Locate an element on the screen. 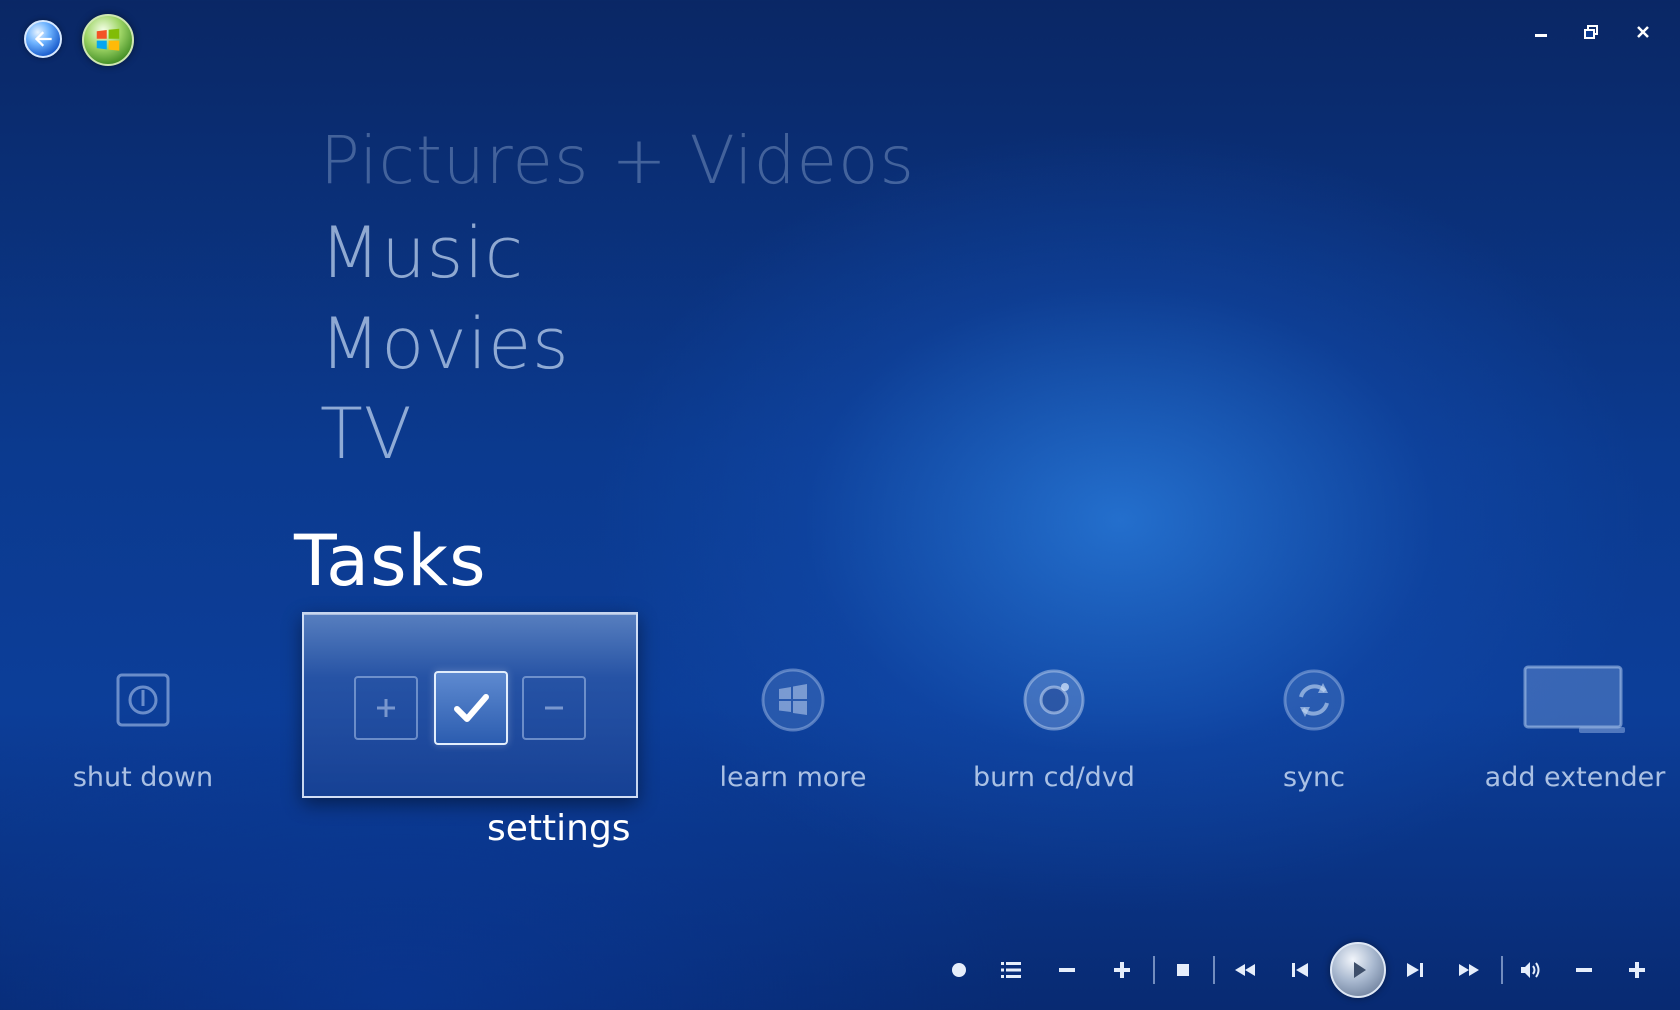 The width and height of the screenshot is (1680, 1010). previous-button is located at coordinates (1300, 970).